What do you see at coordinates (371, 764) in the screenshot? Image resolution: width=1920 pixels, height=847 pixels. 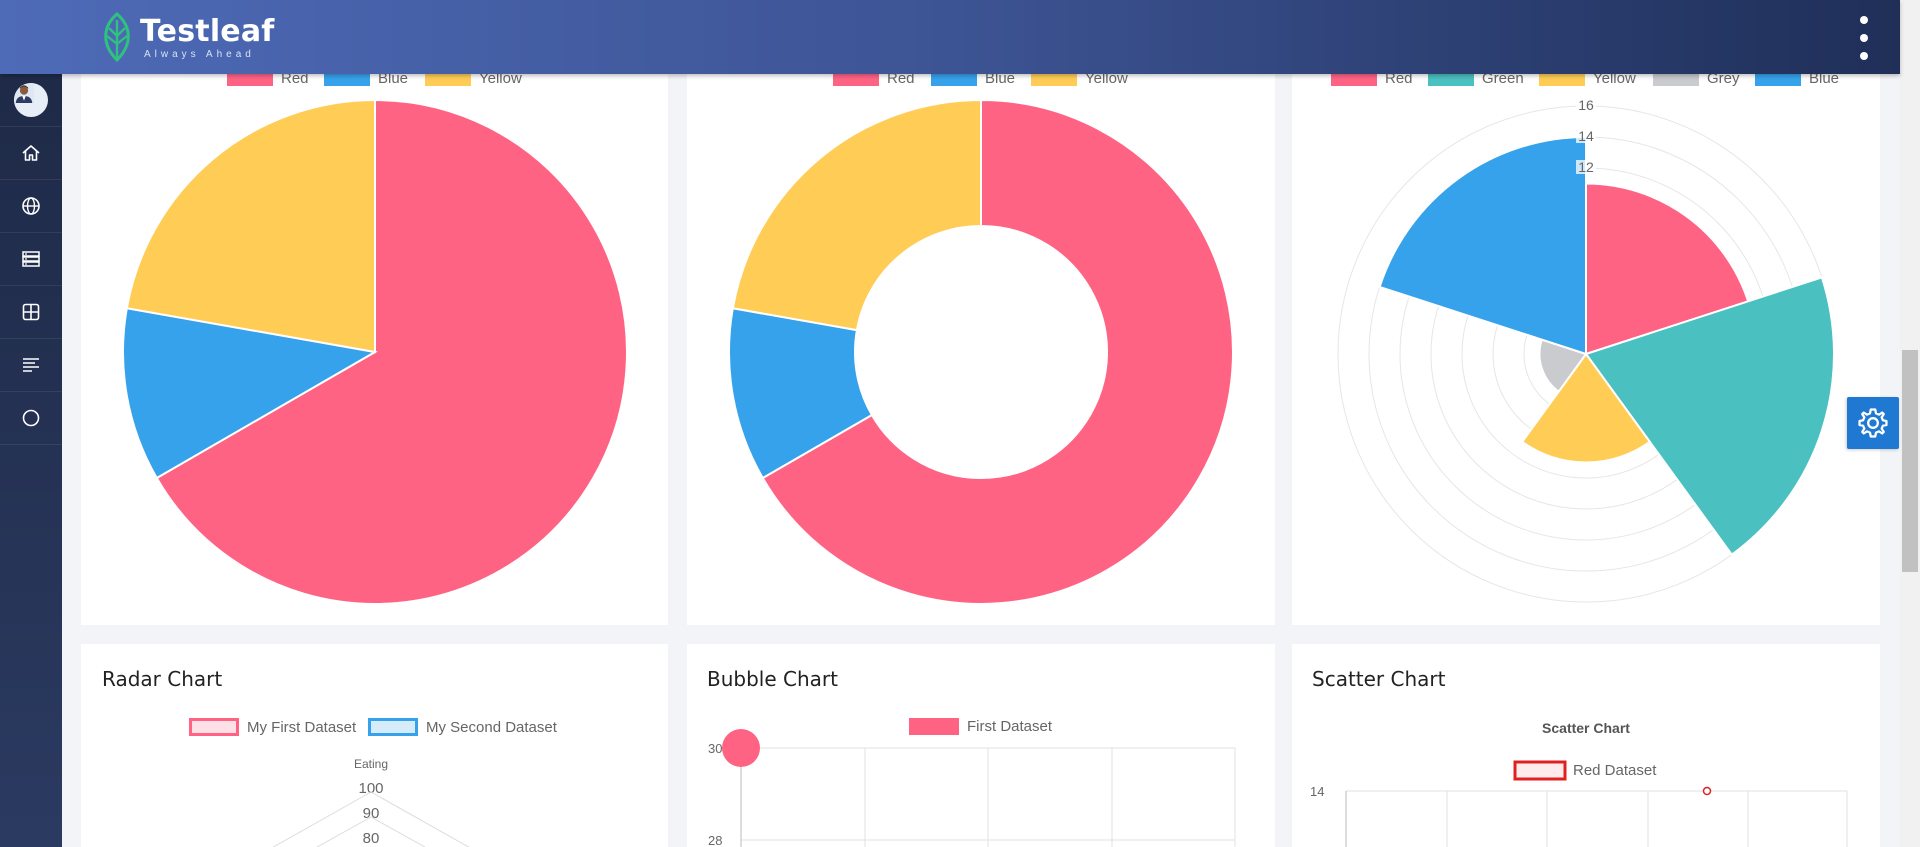 I see `radar-axis-label: Eating` at bounding box center [371, 764].